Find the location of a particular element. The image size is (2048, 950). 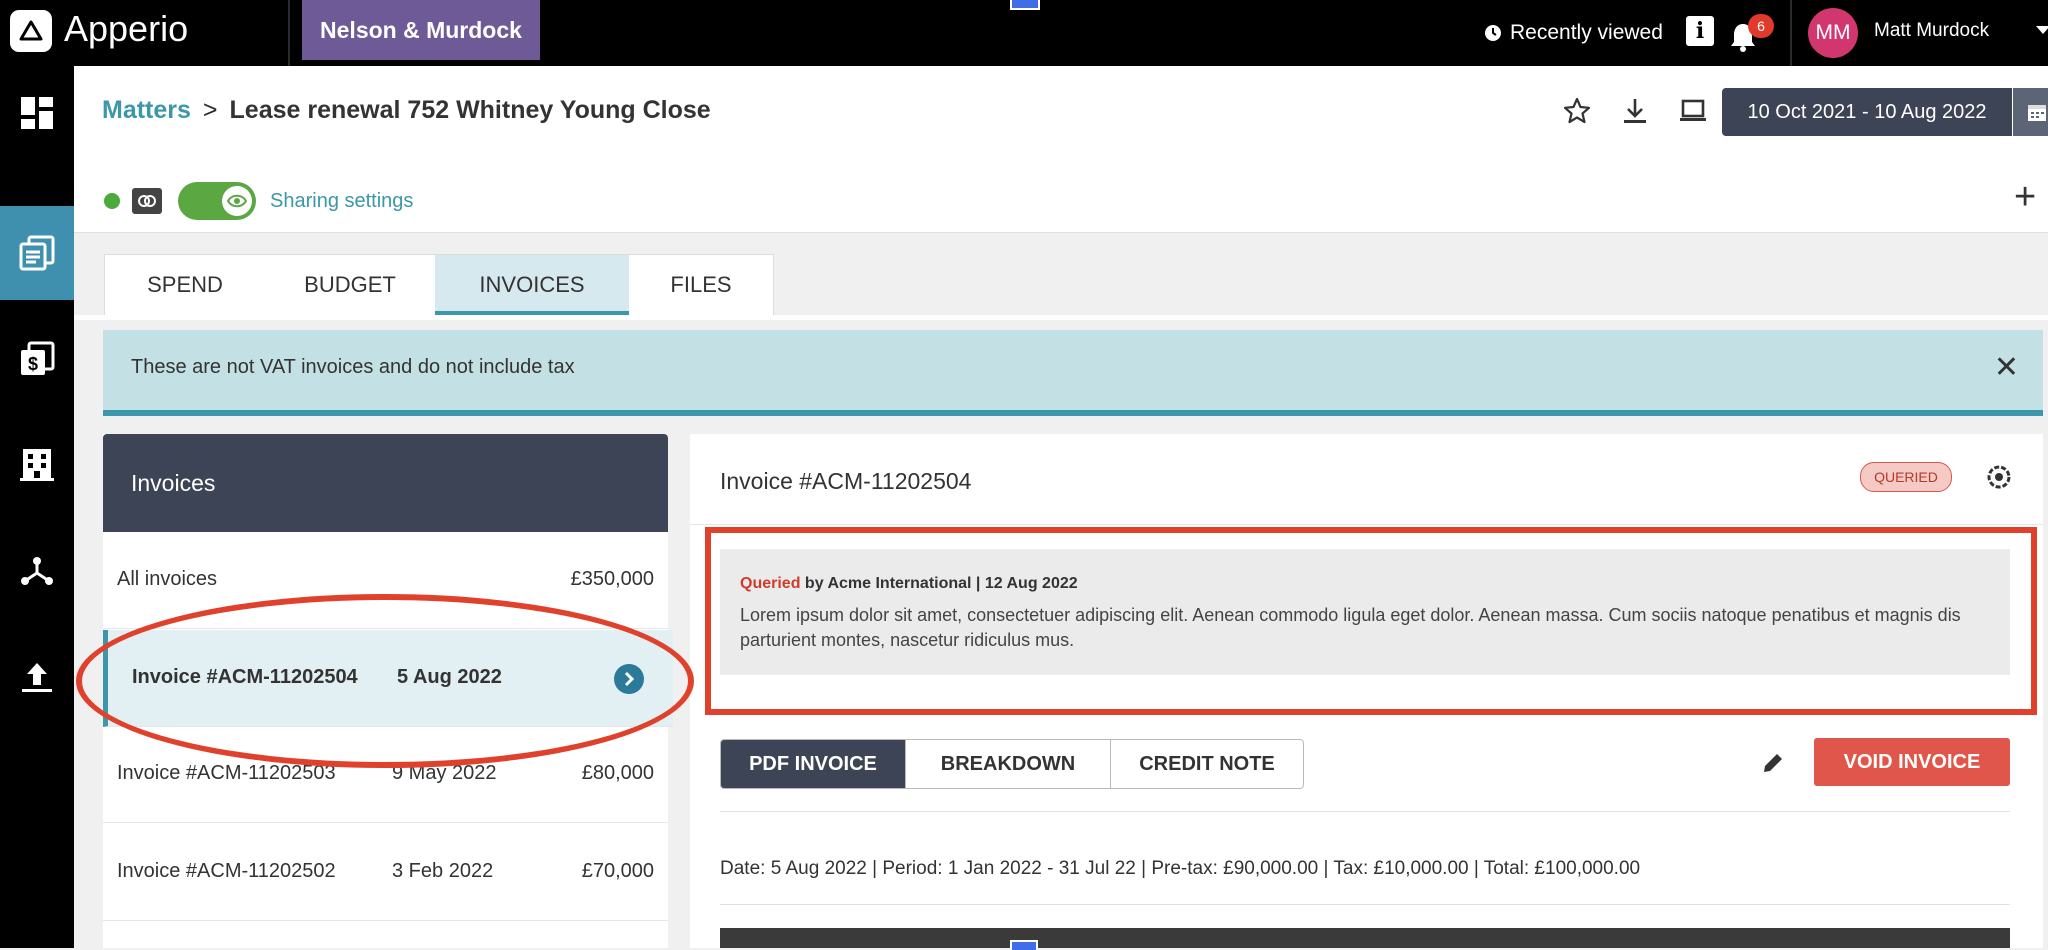

dashboard-icon is located at coordinates (37, 113).